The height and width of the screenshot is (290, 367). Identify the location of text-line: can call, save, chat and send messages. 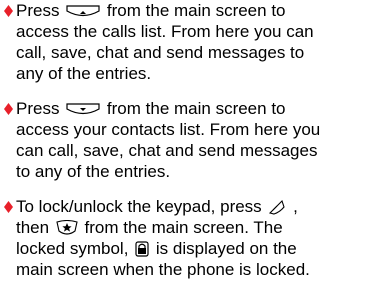
(167, 150).